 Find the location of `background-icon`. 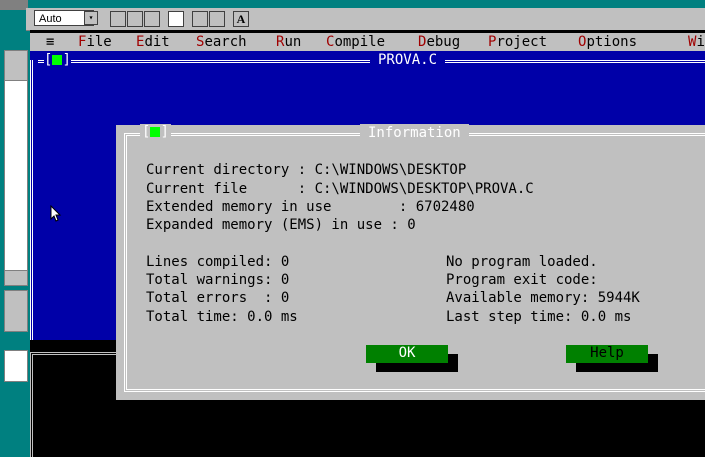

background-icon is located at coordinates (217, 19).